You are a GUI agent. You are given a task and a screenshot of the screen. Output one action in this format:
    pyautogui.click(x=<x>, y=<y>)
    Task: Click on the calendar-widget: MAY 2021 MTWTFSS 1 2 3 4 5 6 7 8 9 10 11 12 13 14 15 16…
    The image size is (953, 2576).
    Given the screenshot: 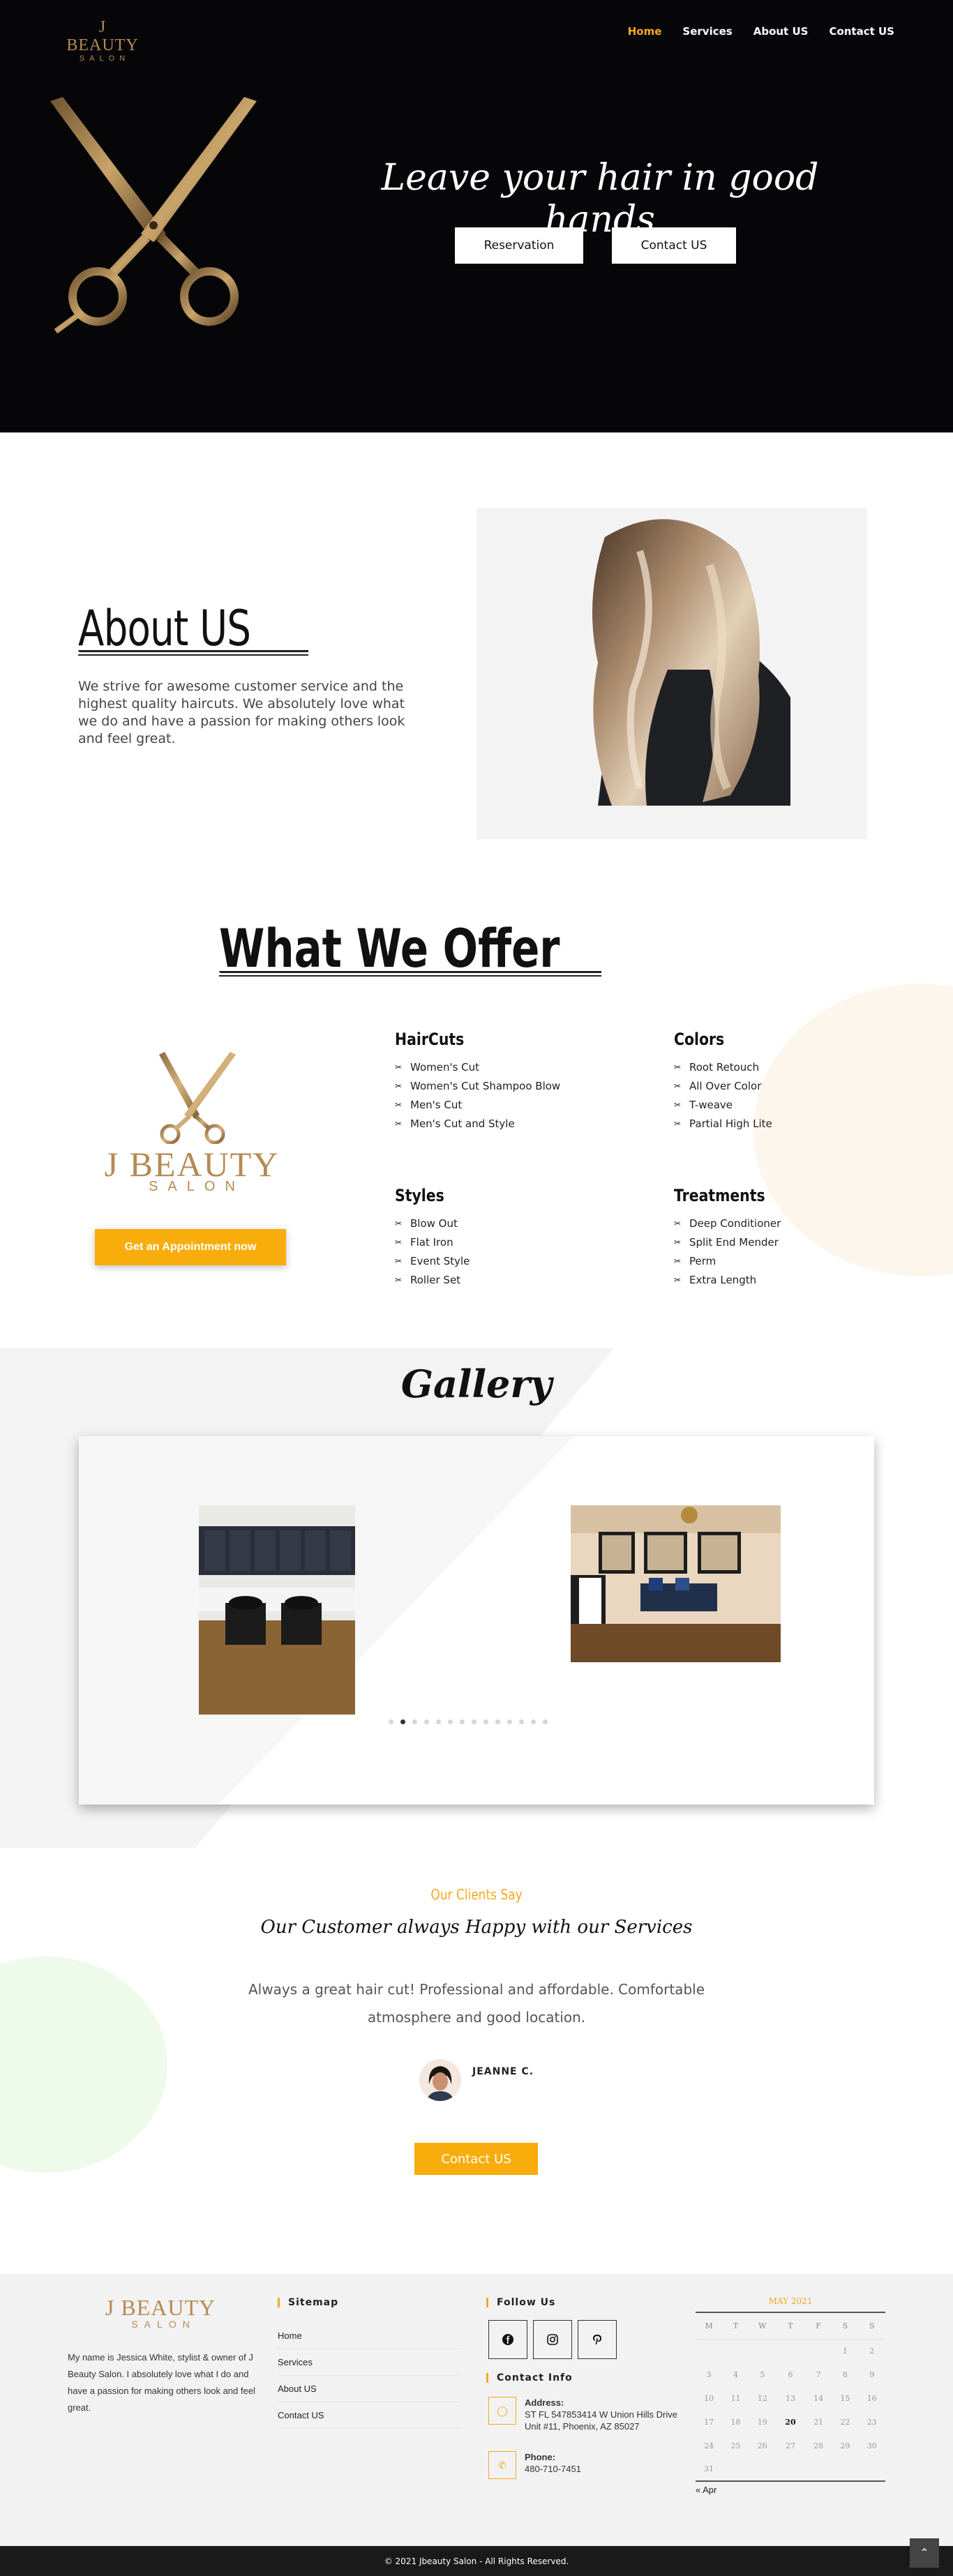 What is the action you would take?
    pyautogui.click(x=790, y=2395)
    